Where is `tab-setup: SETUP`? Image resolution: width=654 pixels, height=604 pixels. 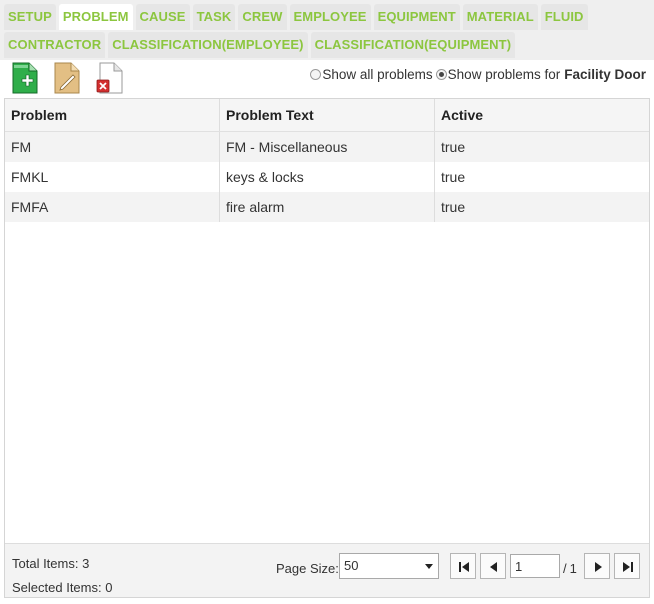 tab-setup: SETUP is located at coordinates (30, 17).